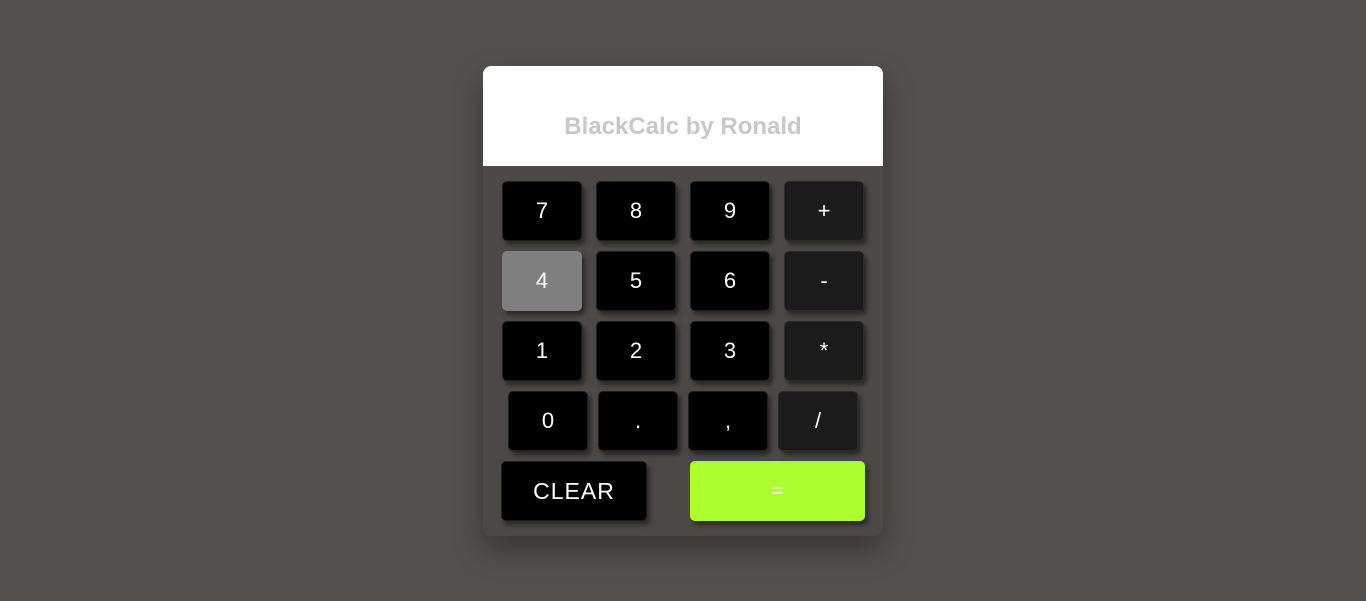  Describe the element at coordinates (548, 421) in the screenshot. I see `key-0: 0` at that location.